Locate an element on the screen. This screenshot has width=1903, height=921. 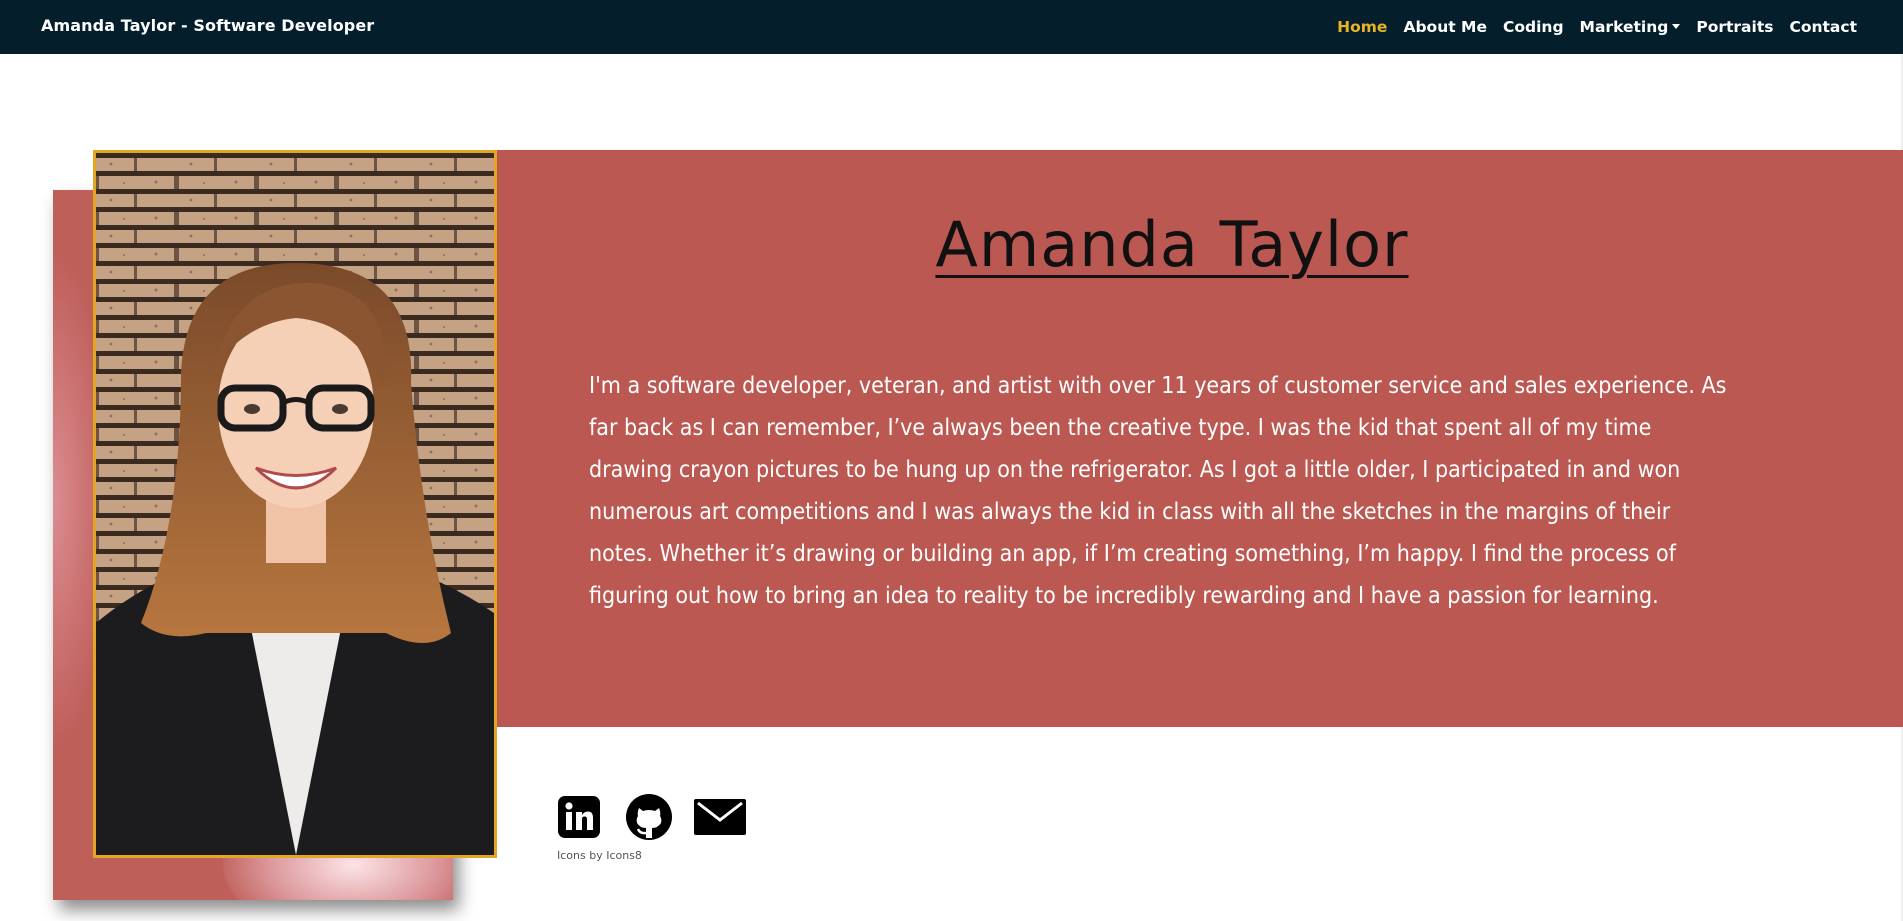
linkedin-icon is located at coordinates (579, 817).